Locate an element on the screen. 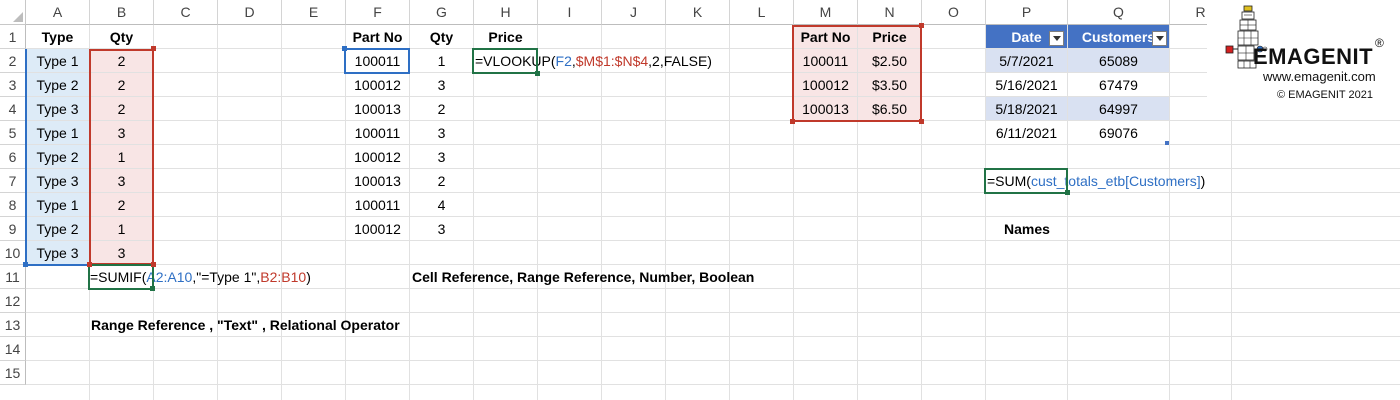  customers-cell: 67479 is located at coordinates (1118, 84).